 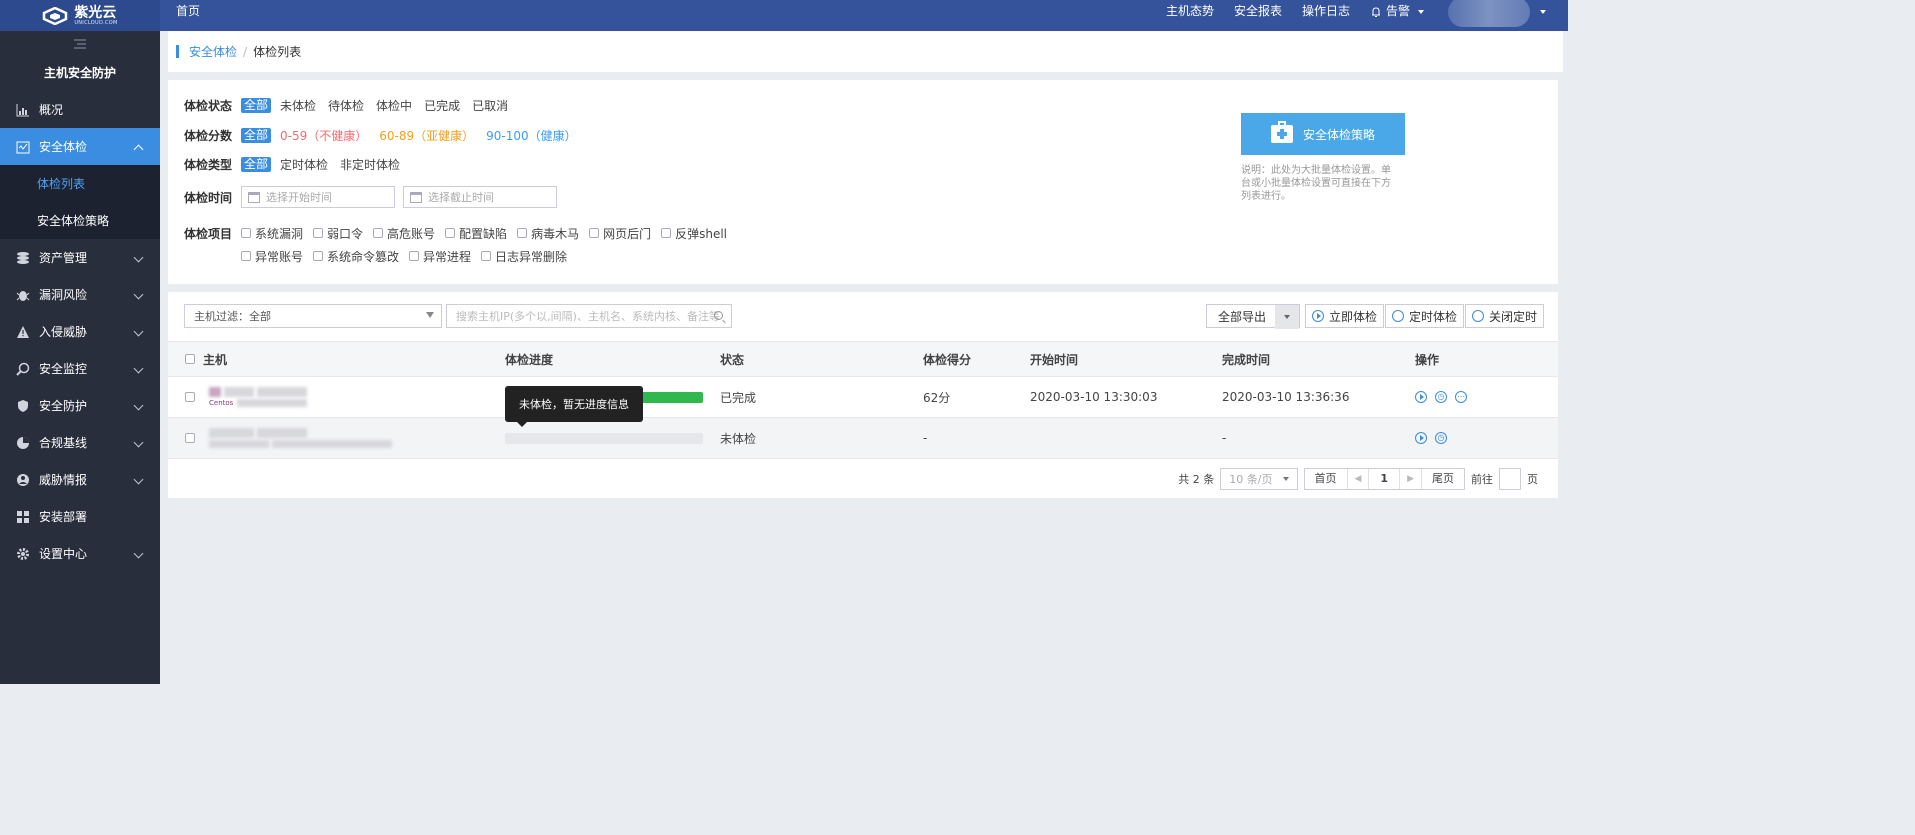 What do you see at coordinates (1286, 397) in the screenshot?
I see `end-time-cell: 2020-03-10 13:36:36` at bounding box center [1286, 397].